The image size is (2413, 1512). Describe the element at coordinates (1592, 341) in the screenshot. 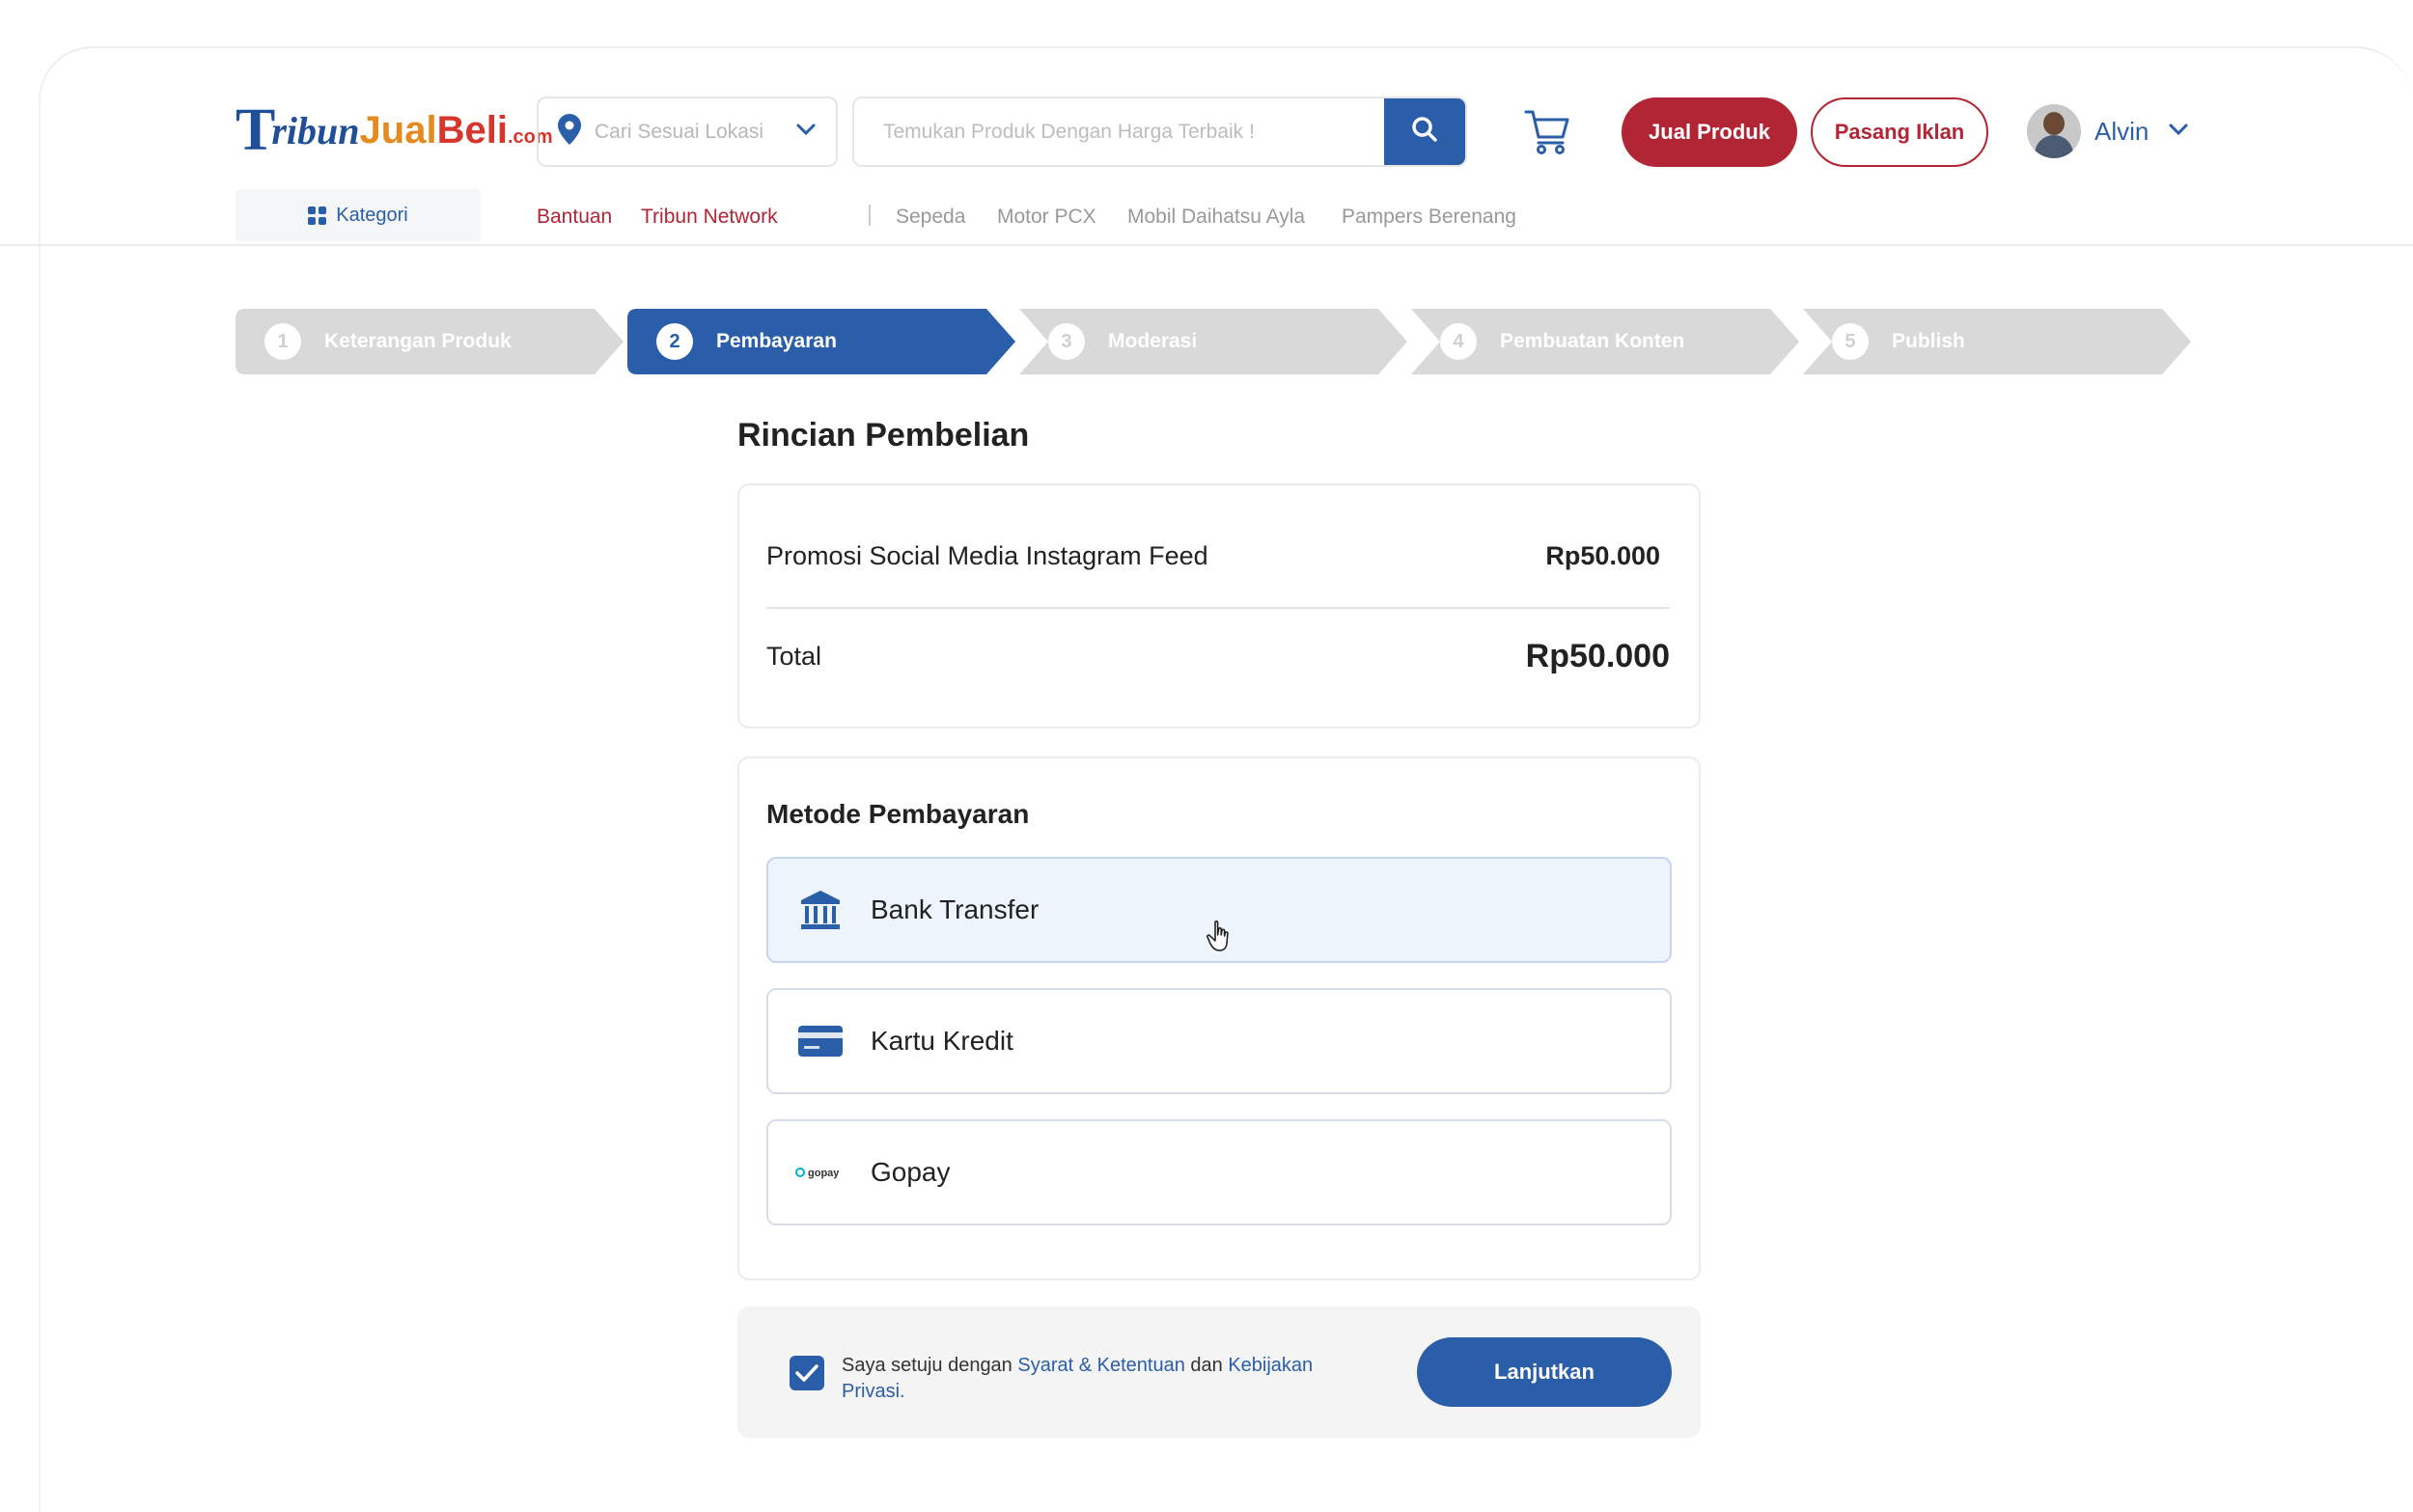

I see `step-label: Pembuatan Konten` at that location.